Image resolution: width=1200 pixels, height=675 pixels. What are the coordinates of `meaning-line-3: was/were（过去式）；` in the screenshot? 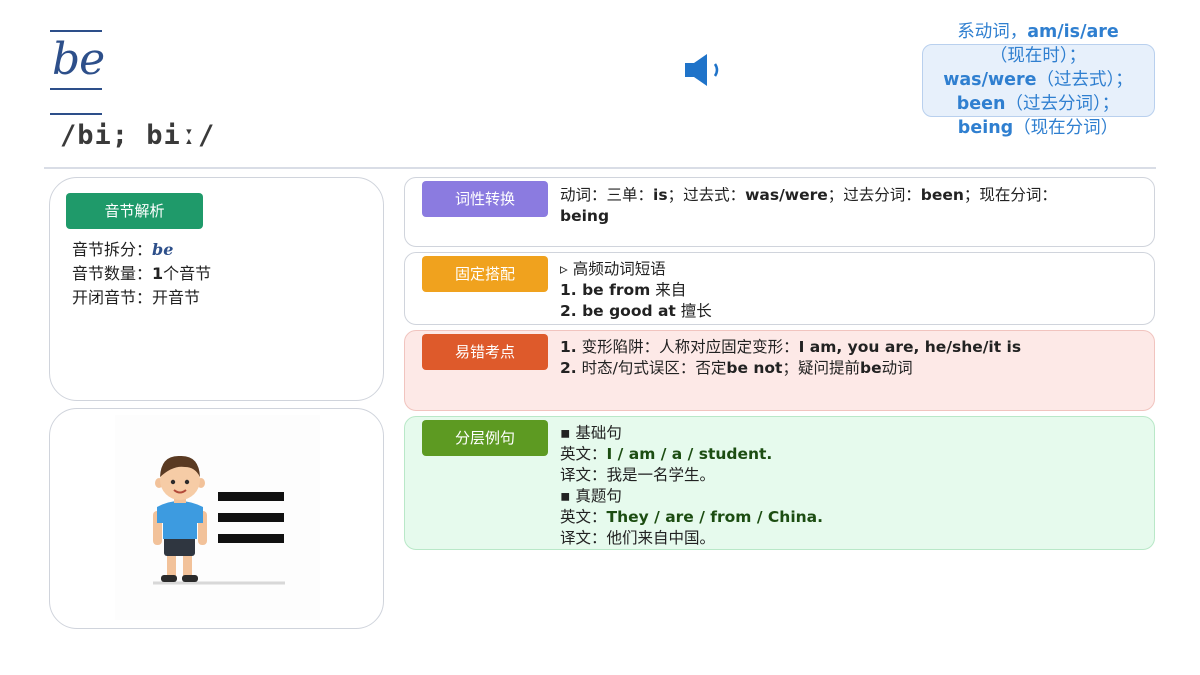 It's located at (1038, 80).